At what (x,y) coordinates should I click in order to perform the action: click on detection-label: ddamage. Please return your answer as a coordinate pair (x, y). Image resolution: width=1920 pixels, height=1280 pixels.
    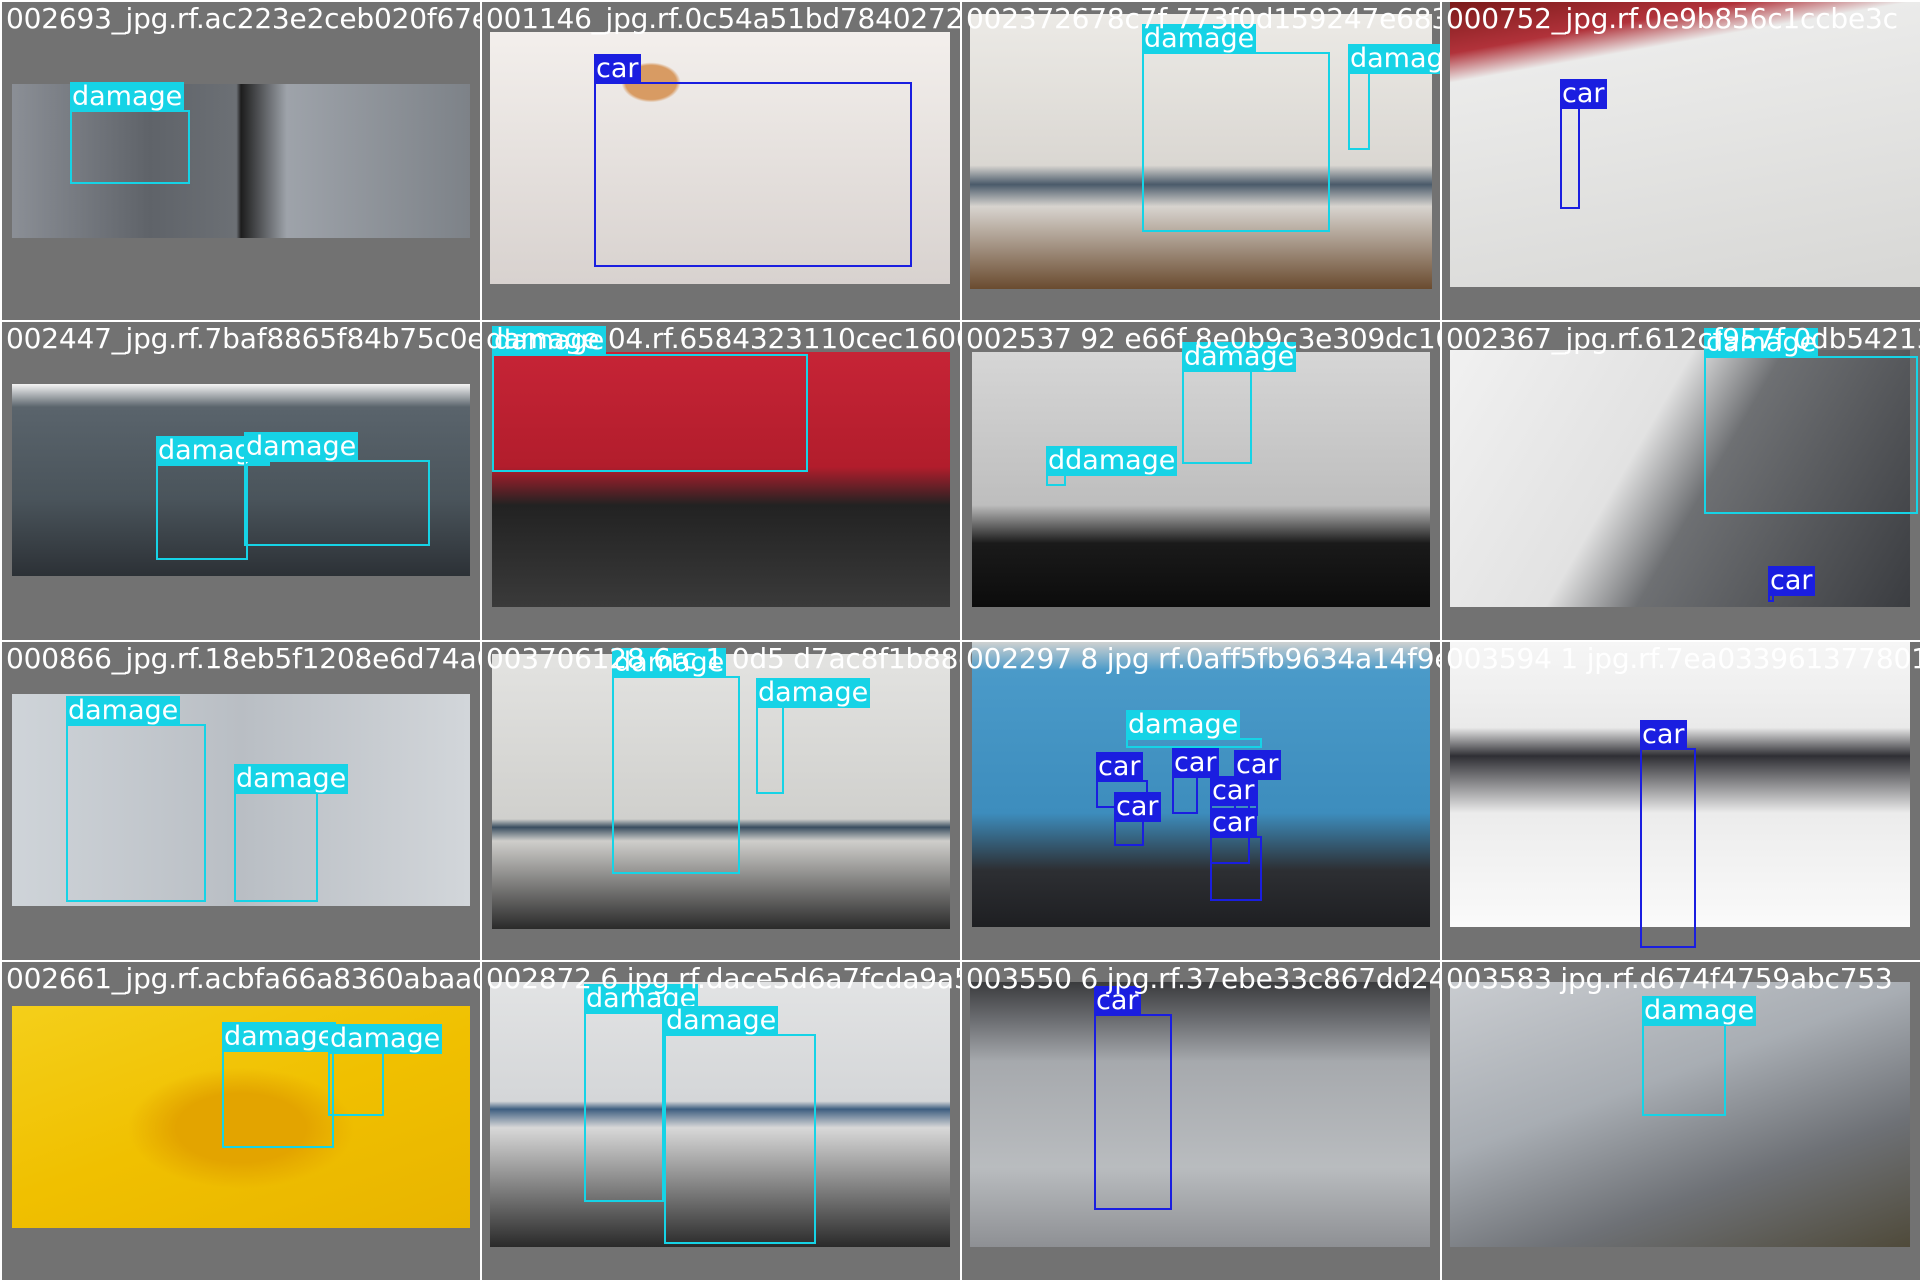
    Looking at the image, I should click on (1112, 460).